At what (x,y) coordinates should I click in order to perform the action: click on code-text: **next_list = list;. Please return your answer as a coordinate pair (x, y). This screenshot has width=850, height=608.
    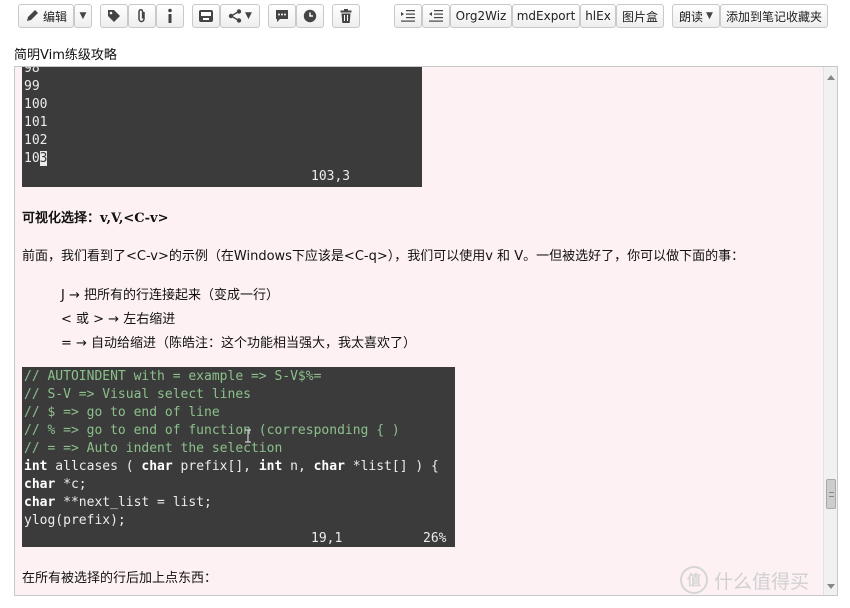
    Looking at the image, I should click on (133, 502).